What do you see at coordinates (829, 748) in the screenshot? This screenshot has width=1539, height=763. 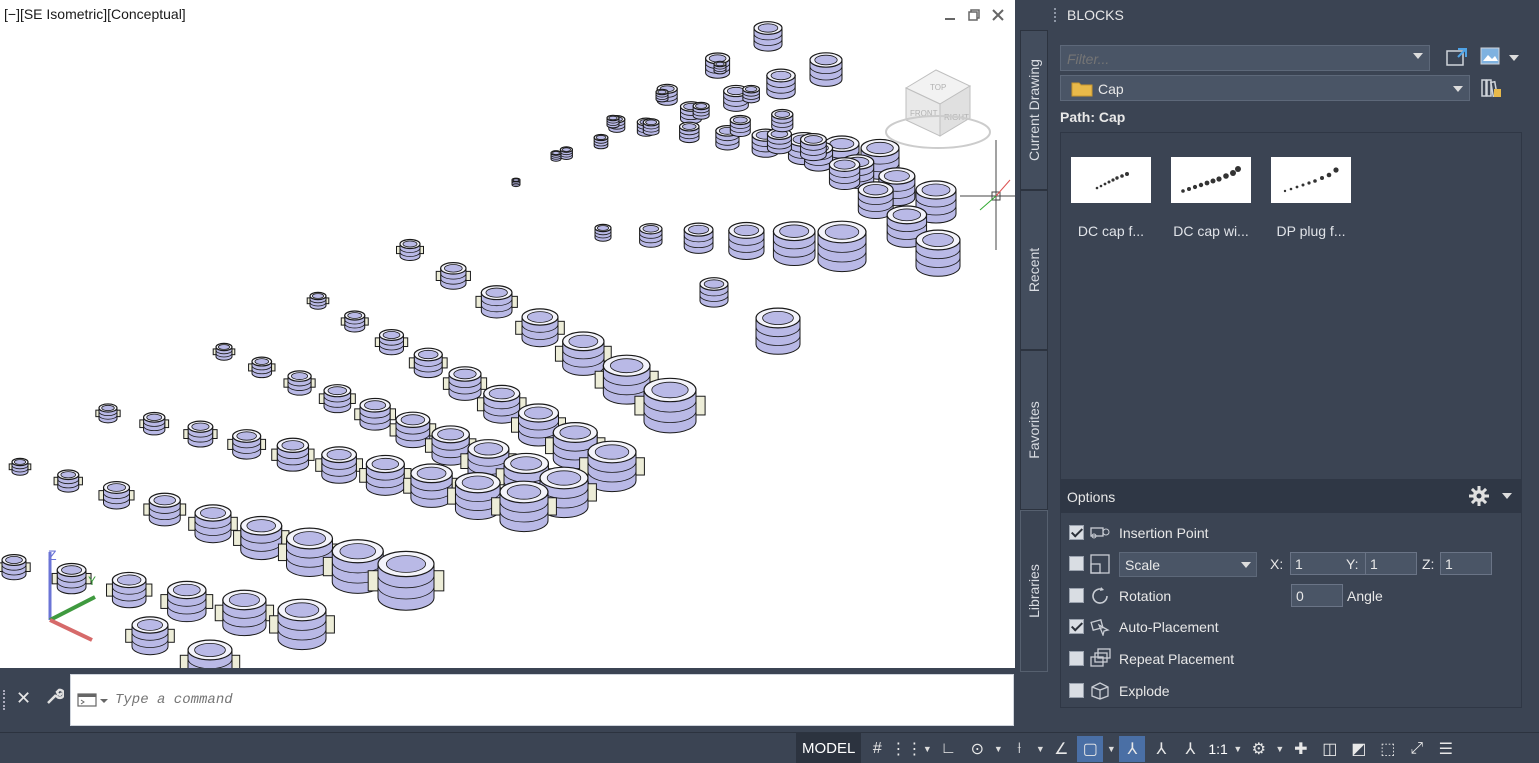 I see `model-space-button: MODEL` at bounding box center [829, 748].